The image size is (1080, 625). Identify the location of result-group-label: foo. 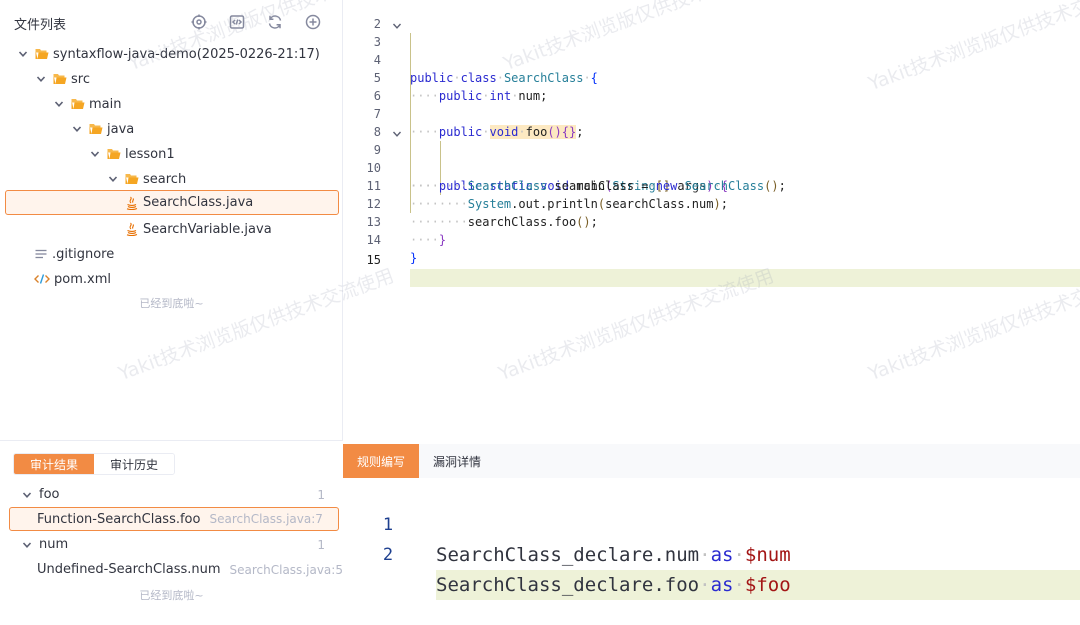
(49, 494).